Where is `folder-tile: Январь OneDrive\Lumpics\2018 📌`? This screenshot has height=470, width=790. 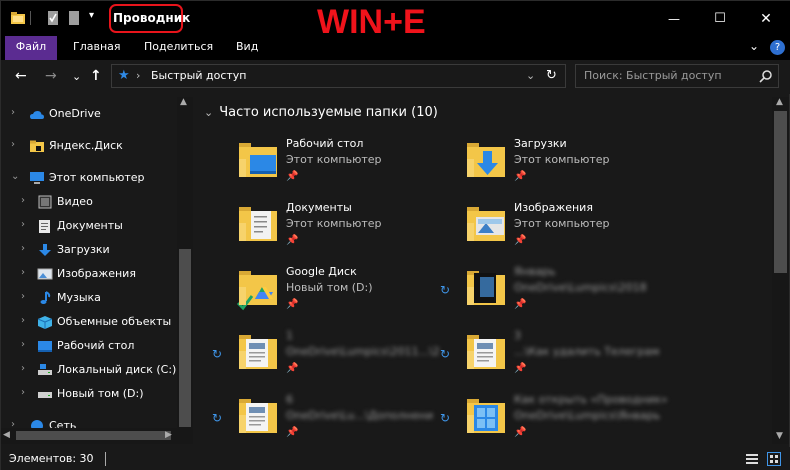 folder-tile: Январь OneDrive\Lumpics\2018 📌 is located at coordinates (574, 295).